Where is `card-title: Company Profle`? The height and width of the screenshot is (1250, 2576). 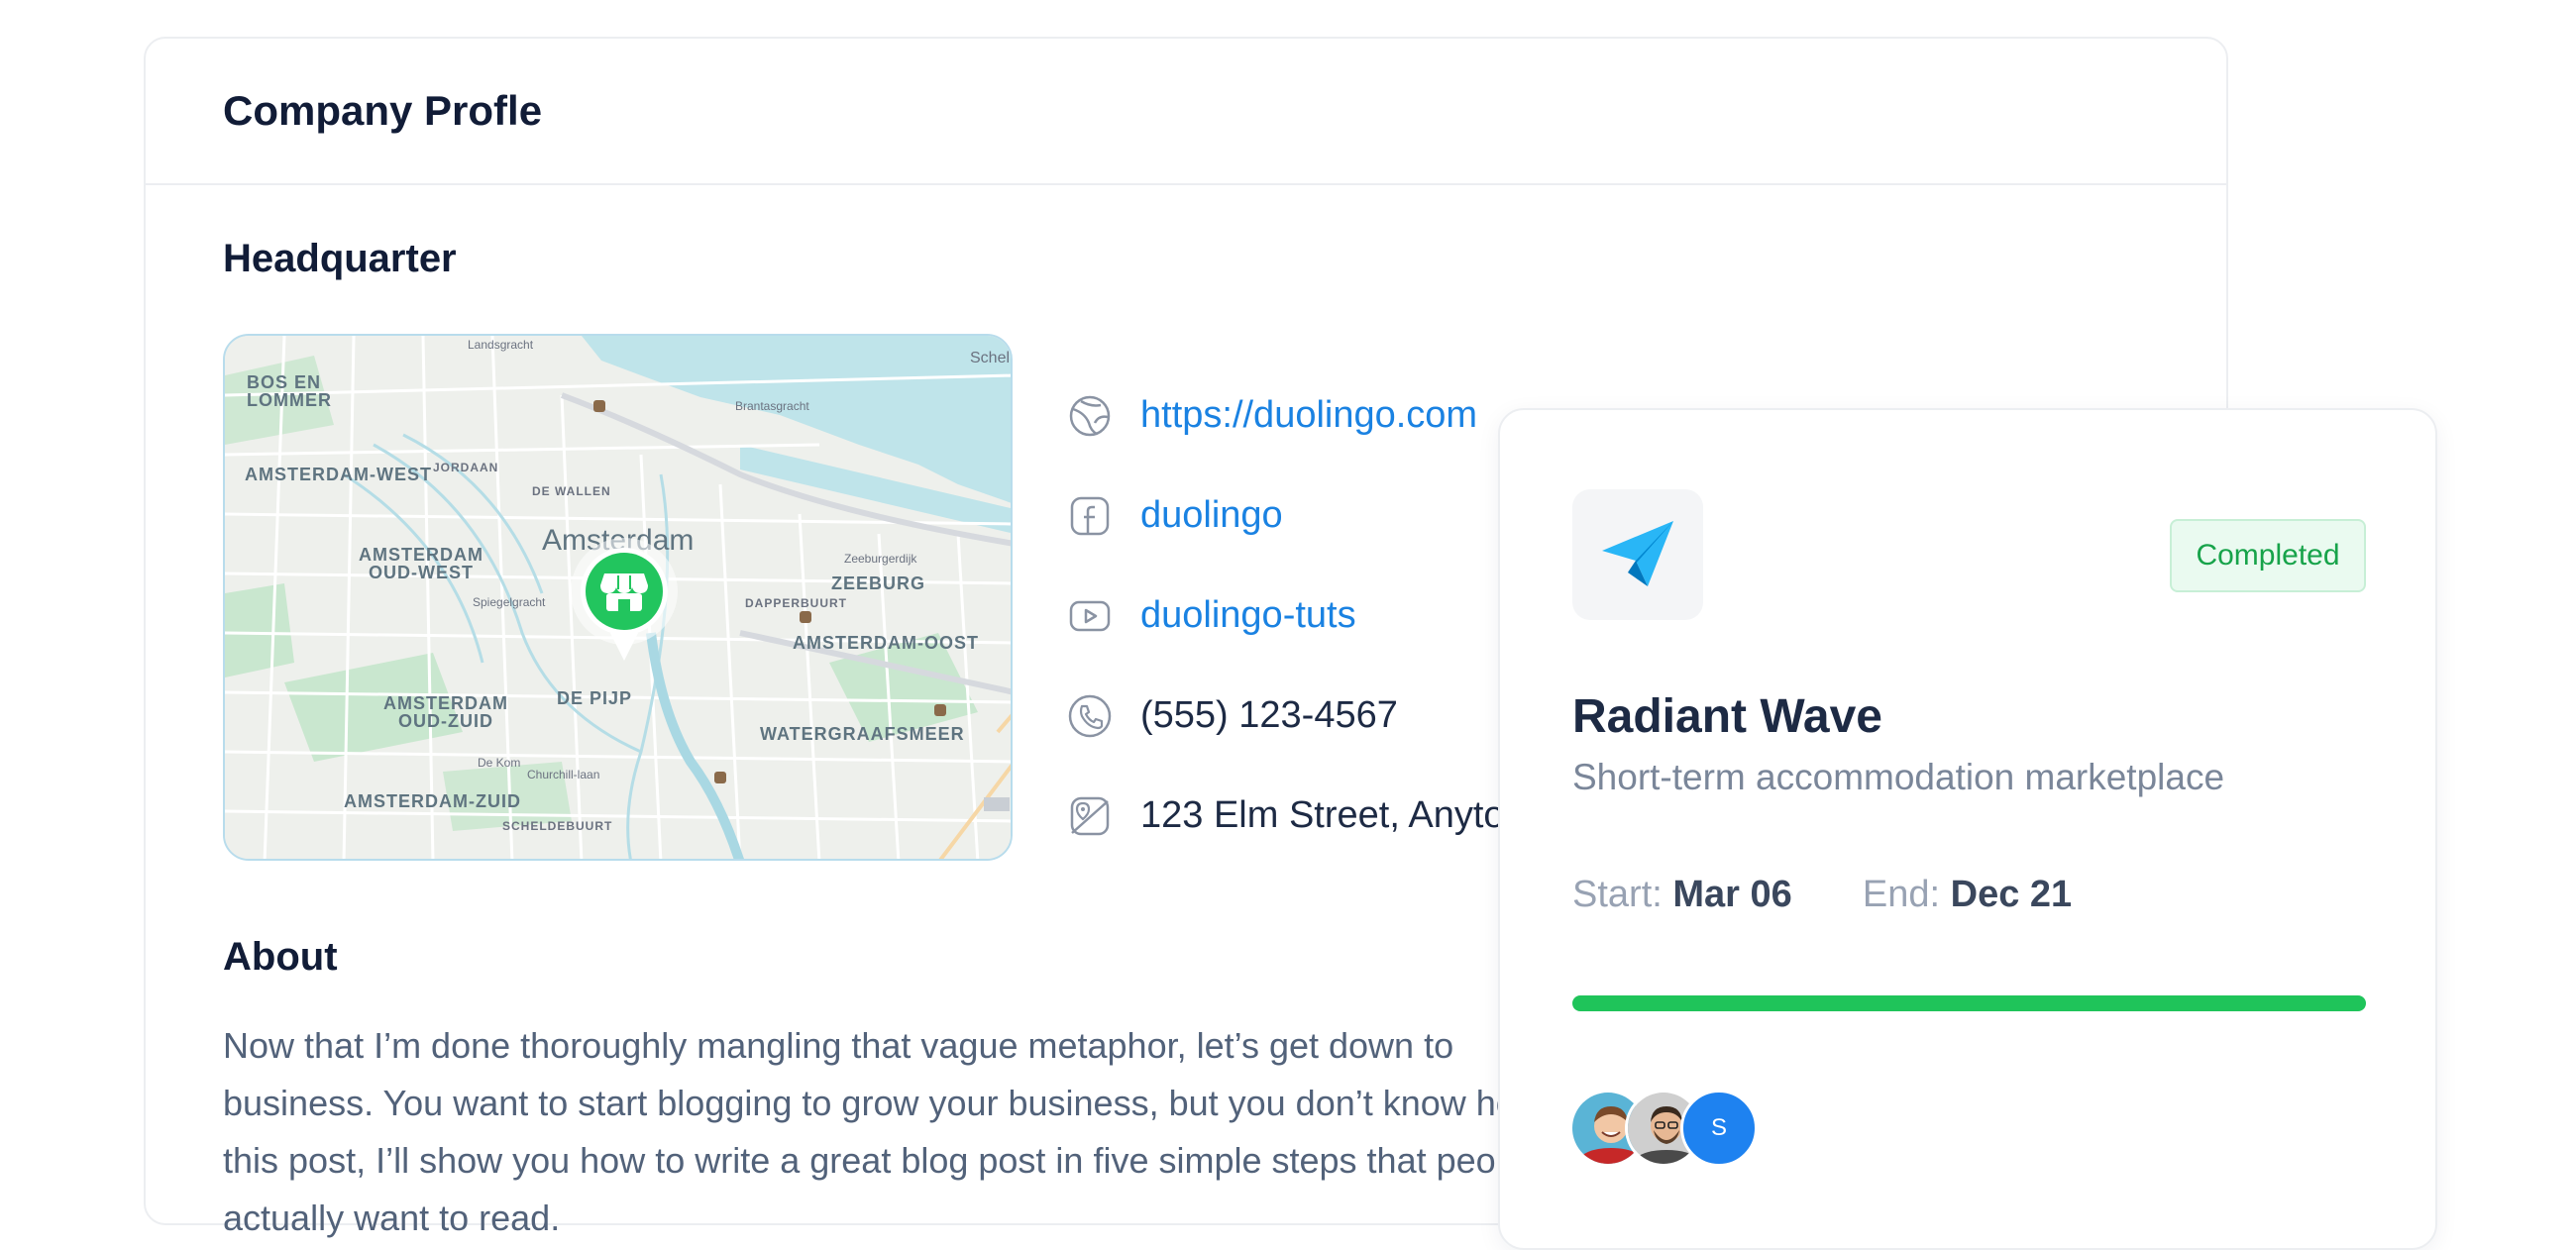
card-title: Company Profle is located at coordinates (383, 110).